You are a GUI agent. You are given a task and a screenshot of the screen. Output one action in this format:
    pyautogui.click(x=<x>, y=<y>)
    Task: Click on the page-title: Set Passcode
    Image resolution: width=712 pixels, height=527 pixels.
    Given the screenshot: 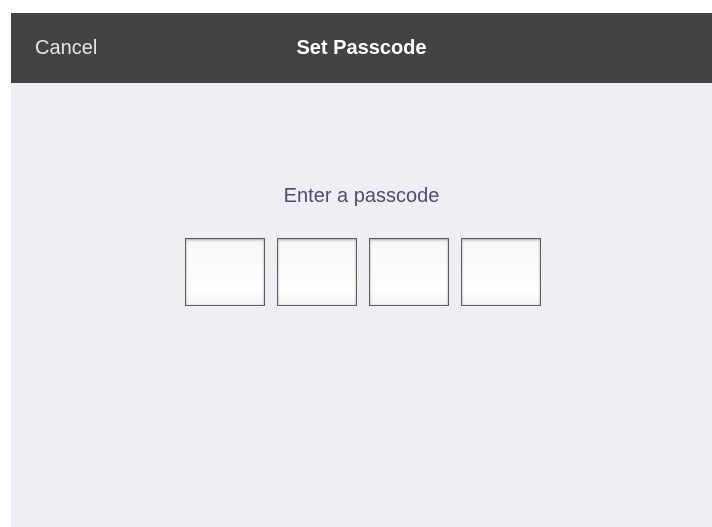 What is the action you would take?
    pyautogui.click(x=361, y=48)
    